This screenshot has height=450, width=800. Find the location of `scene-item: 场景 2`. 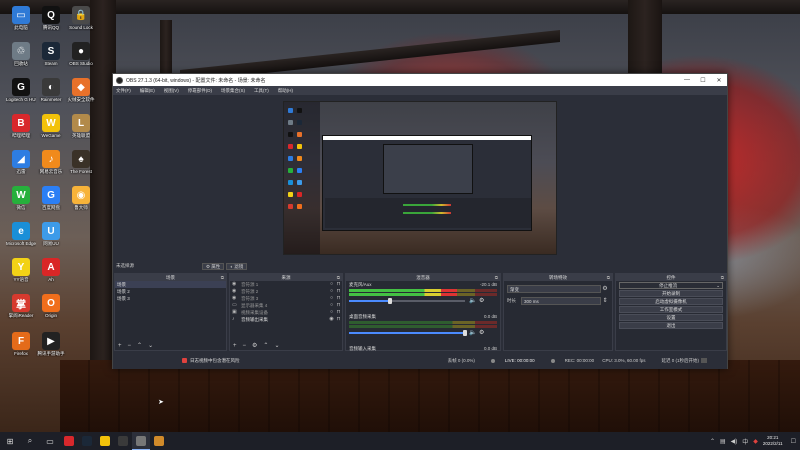

scene-item: 场景 2 is located at coordinates (170, 291).